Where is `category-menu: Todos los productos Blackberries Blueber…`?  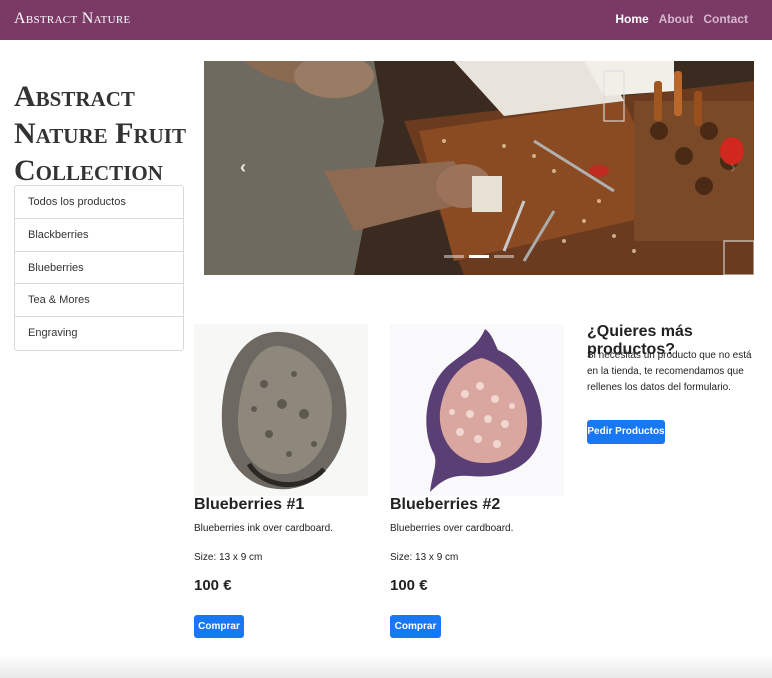 category-menu: Todos los productos Blackberries Blueber… is located at coordinates (99, 268).